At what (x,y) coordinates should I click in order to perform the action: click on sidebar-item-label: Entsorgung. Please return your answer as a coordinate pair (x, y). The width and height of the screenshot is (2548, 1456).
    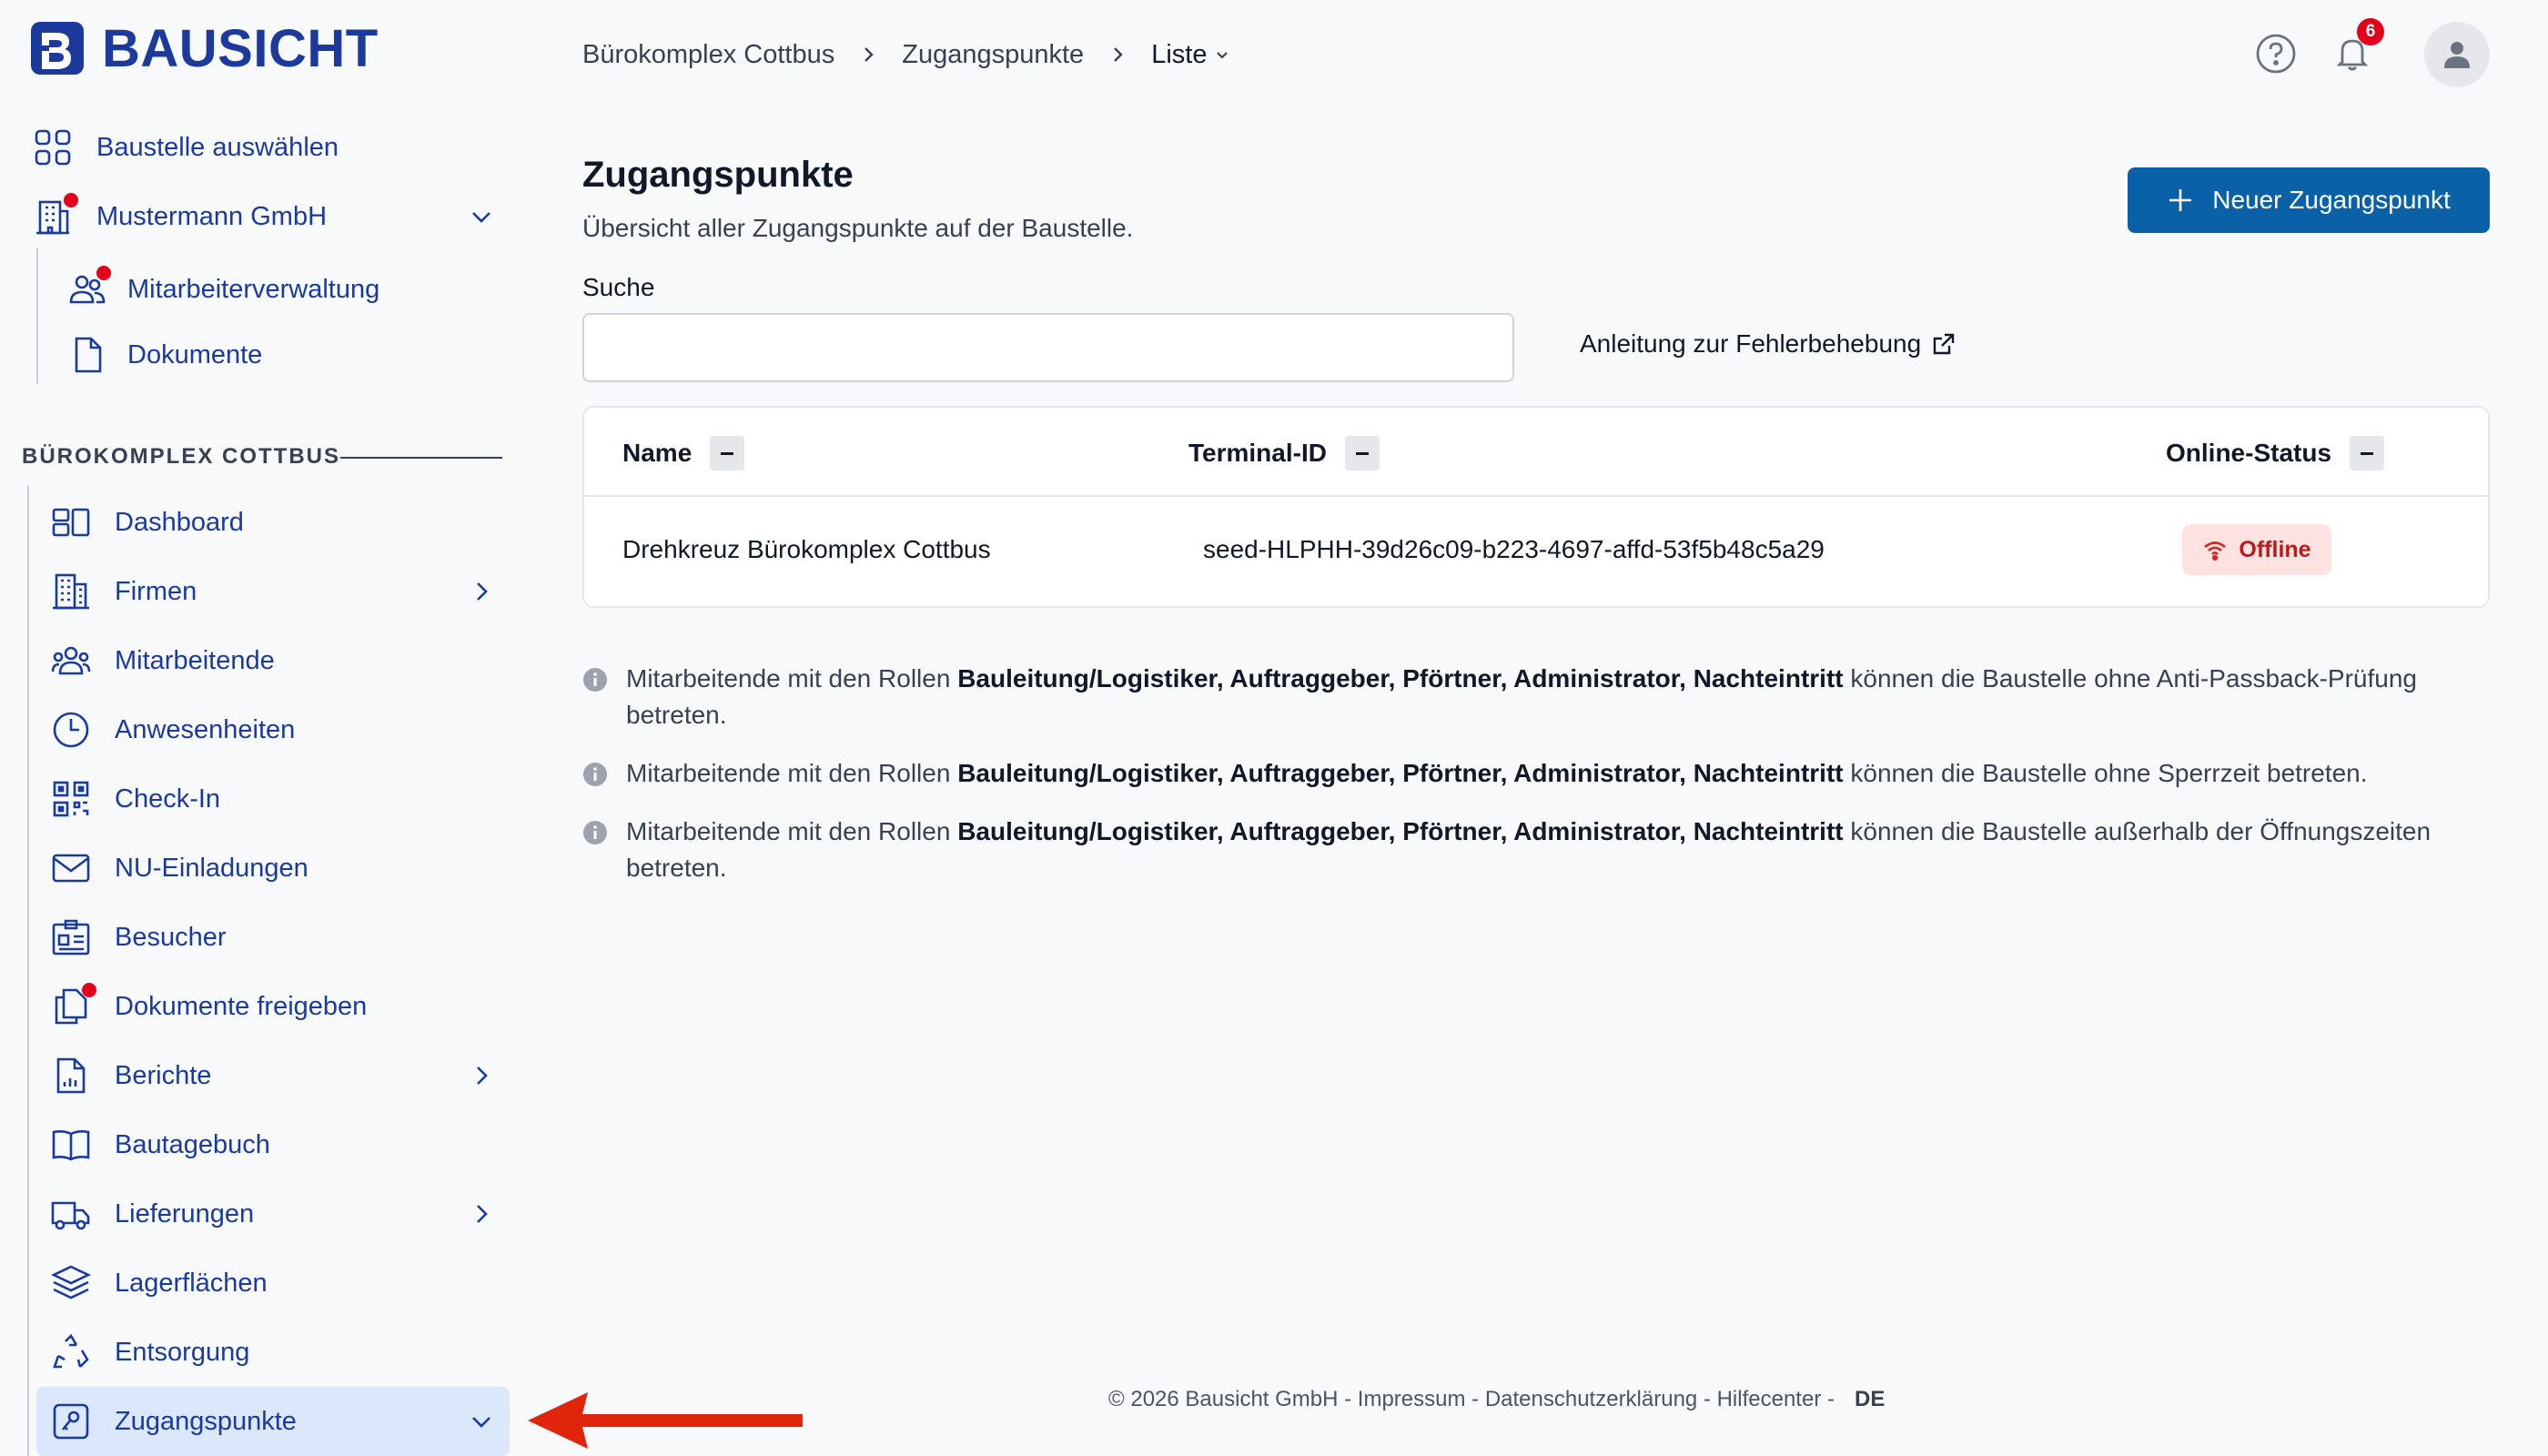
    Looking at the image, I should click on (183, 1352).